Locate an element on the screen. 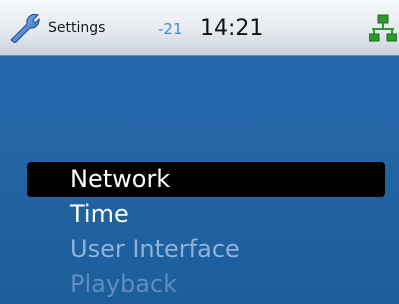 The height and width of the screenshot is (304, 399). signal-readout: -21 is located at coordinates (170, 29).